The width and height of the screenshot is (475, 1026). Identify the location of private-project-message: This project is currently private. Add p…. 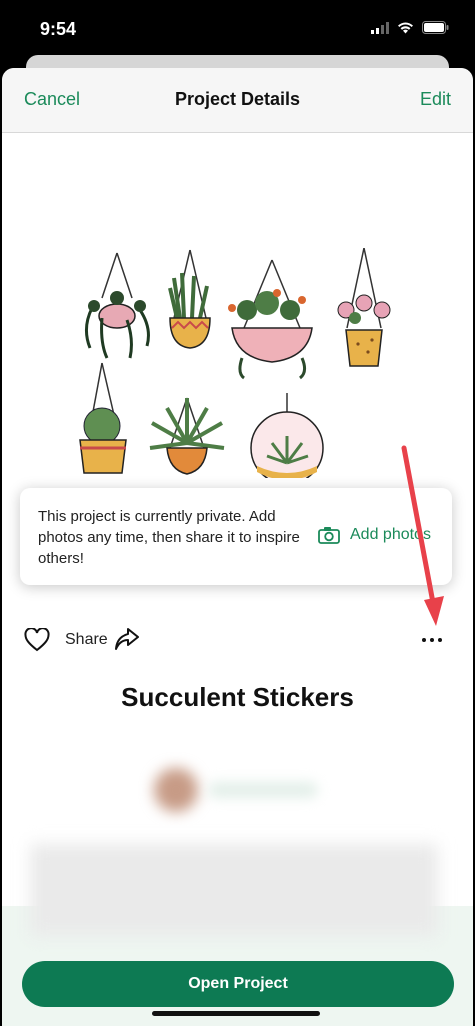
(169, 537).